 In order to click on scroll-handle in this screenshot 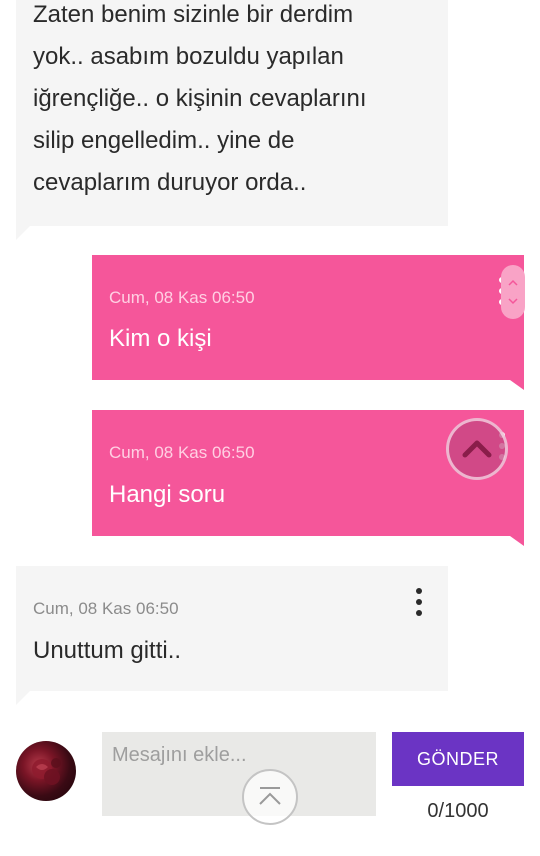, I will do `click(513, 292)`.